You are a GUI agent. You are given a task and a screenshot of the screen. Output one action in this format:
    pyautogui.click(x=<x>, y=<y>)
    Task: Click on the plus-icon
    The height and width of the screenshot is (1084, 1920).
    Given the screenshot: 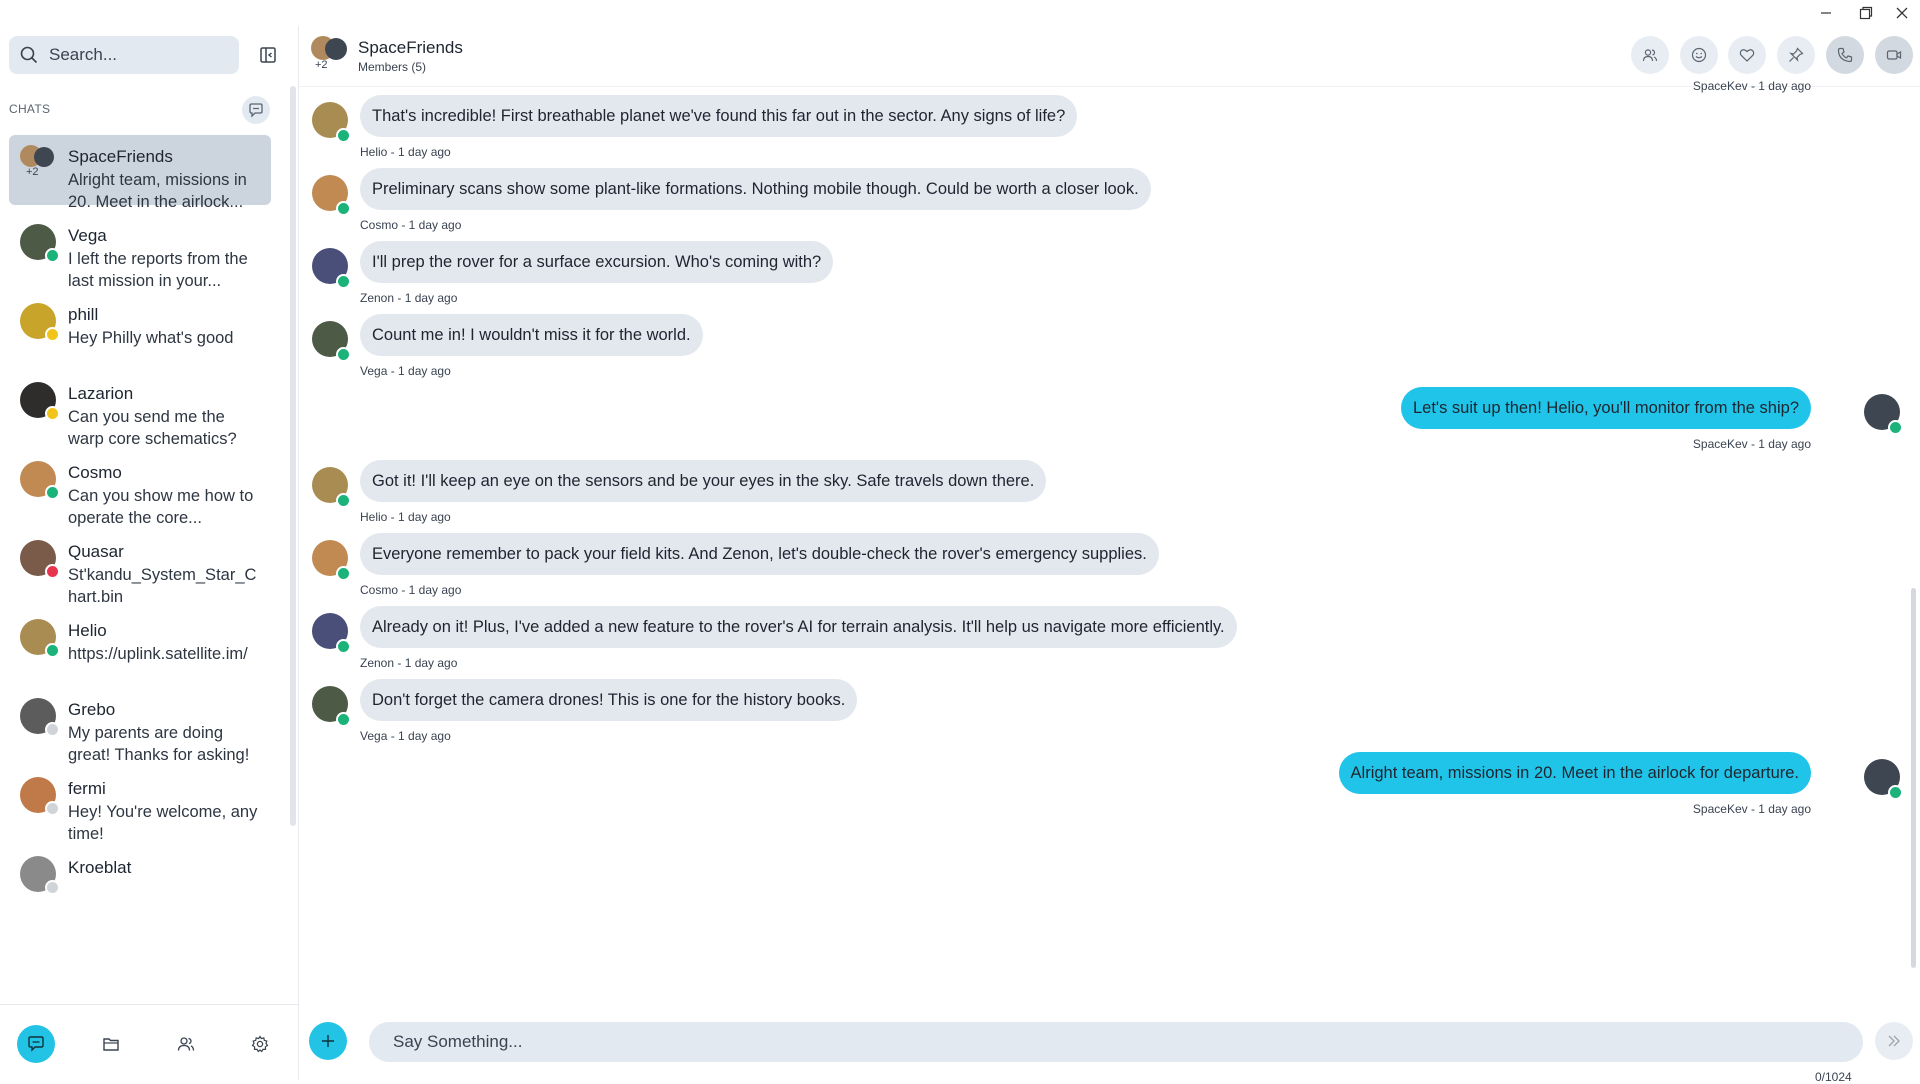 What is the action you would take?
    pyautogui.click(x=328, y=1041)
    